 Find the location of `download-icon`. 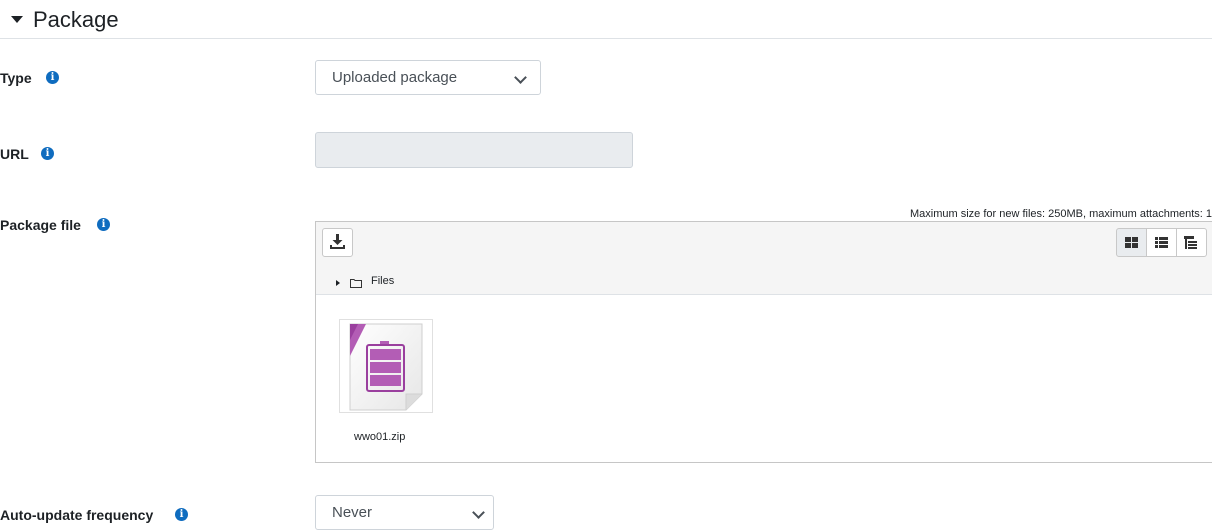

download-icon is located at coordinates (337, 241).